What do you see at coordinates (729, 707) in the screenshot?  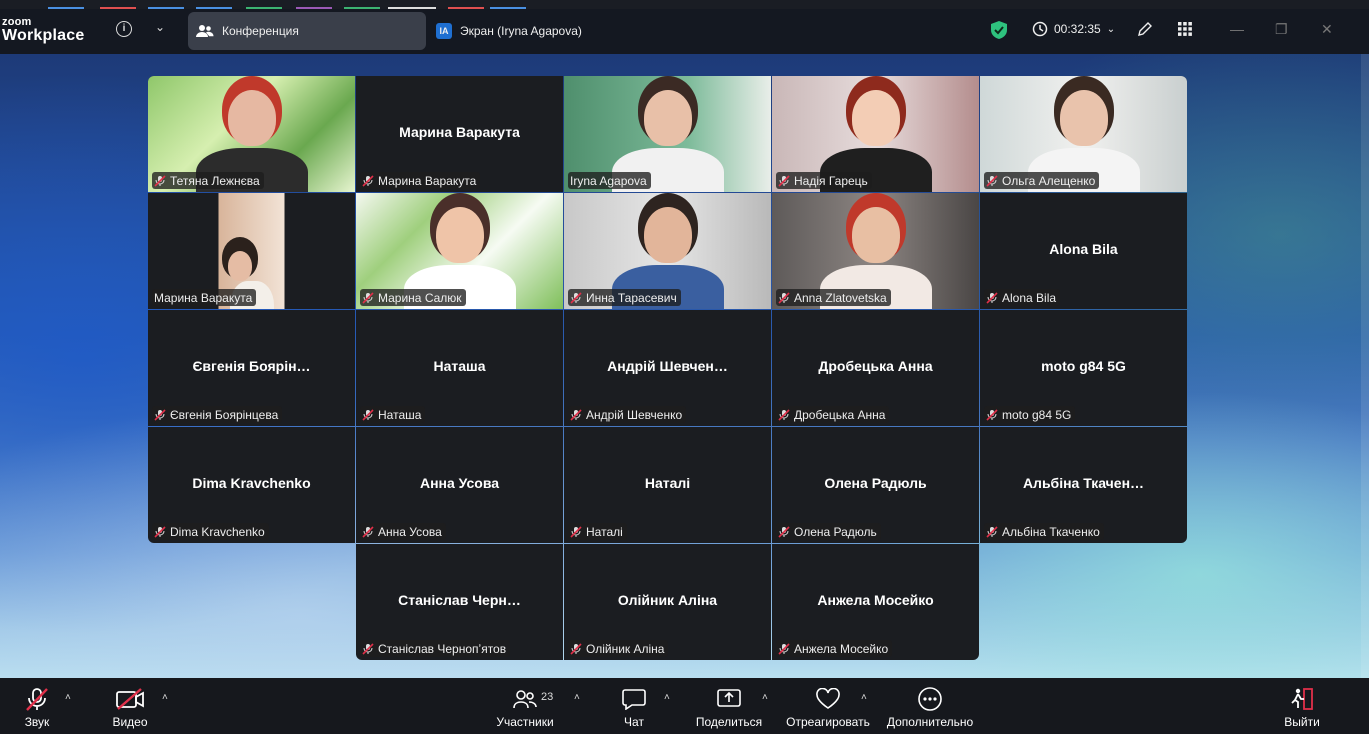 I see `share-button: Поделиться` at bounding box center [729, 707].